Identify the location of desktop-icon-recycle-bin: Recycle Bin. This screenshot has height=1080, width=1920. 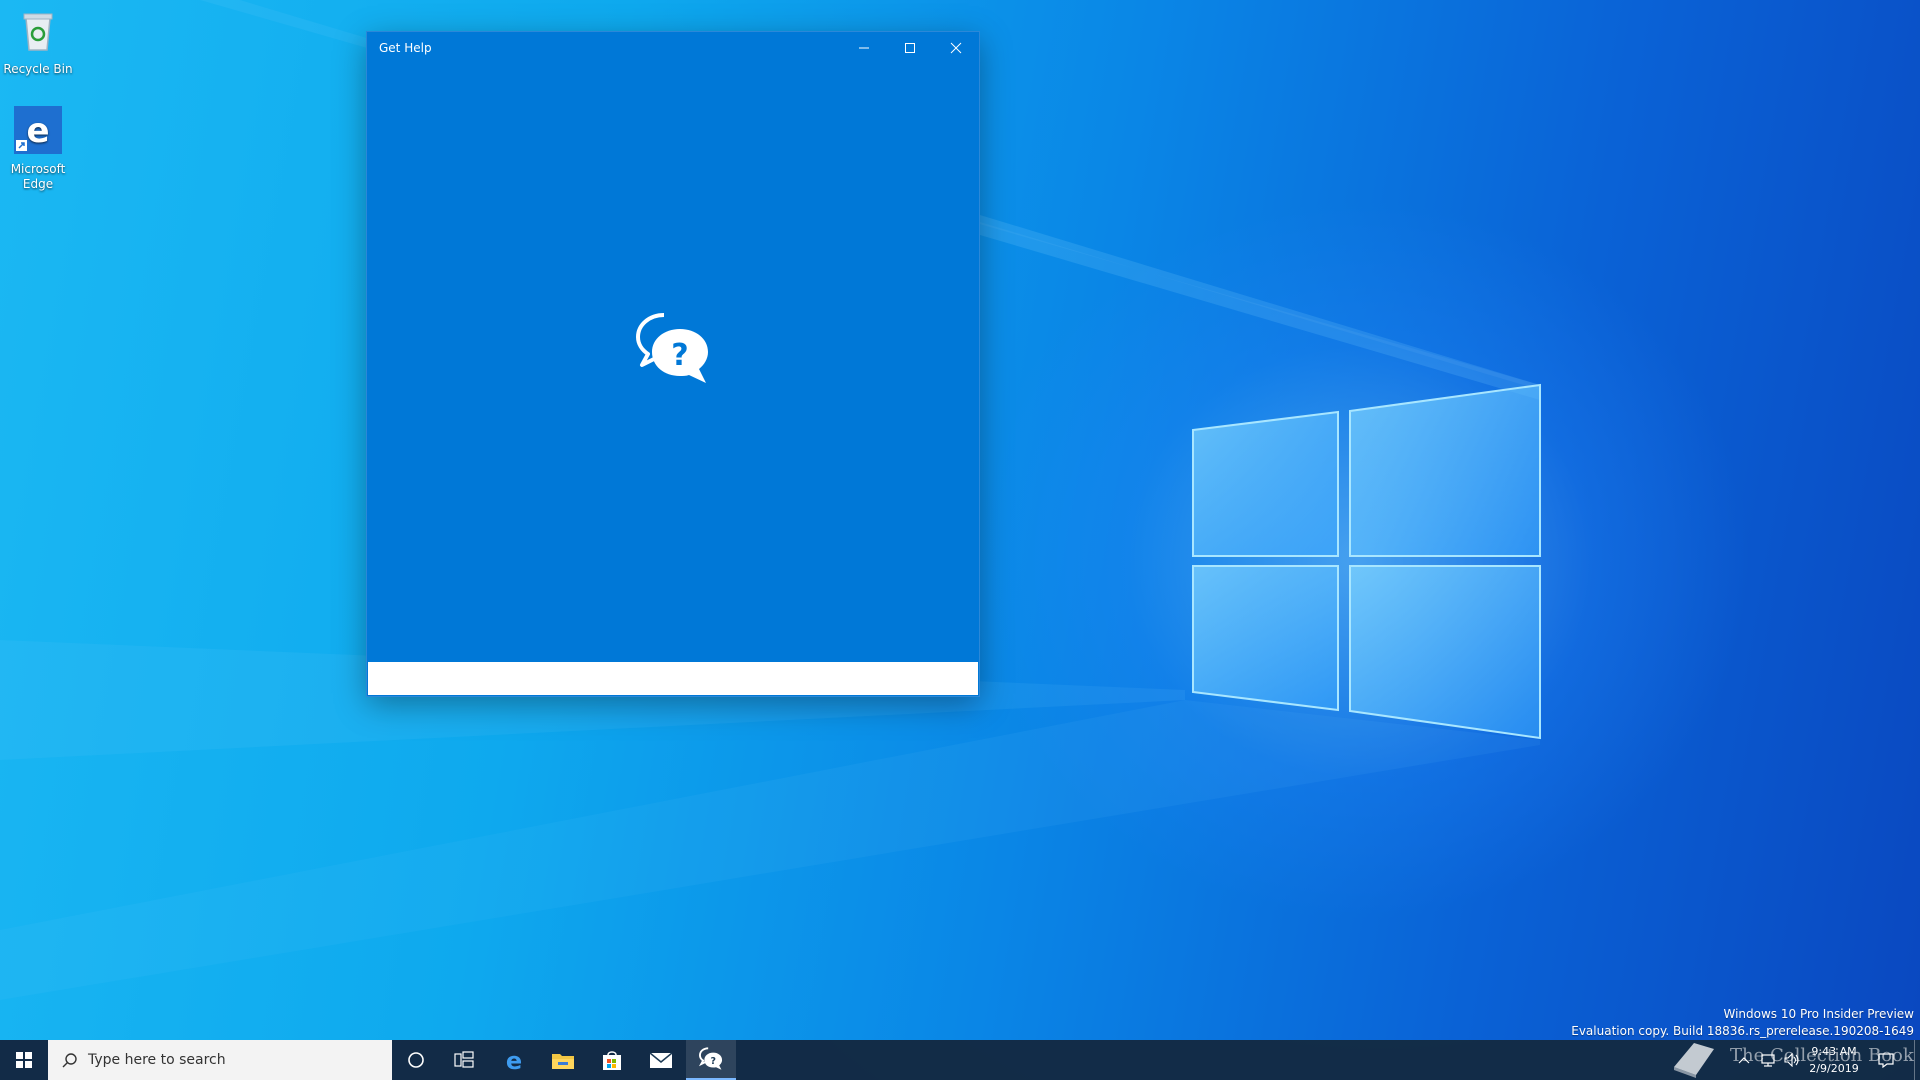
(38, 41).